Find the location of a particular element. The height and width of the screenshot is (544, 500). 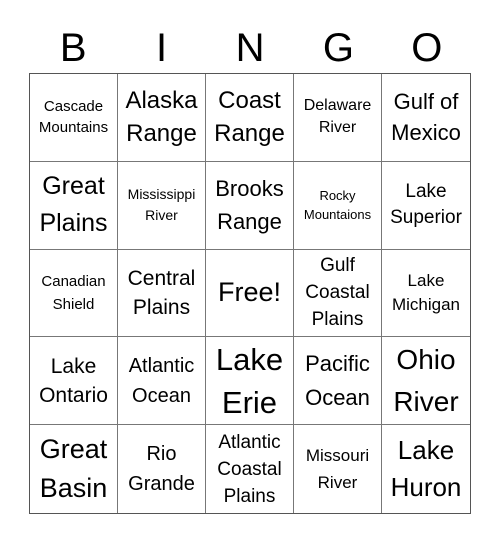

bingo-cell: Atlantic Ocean is located at coordinates (162, 381).